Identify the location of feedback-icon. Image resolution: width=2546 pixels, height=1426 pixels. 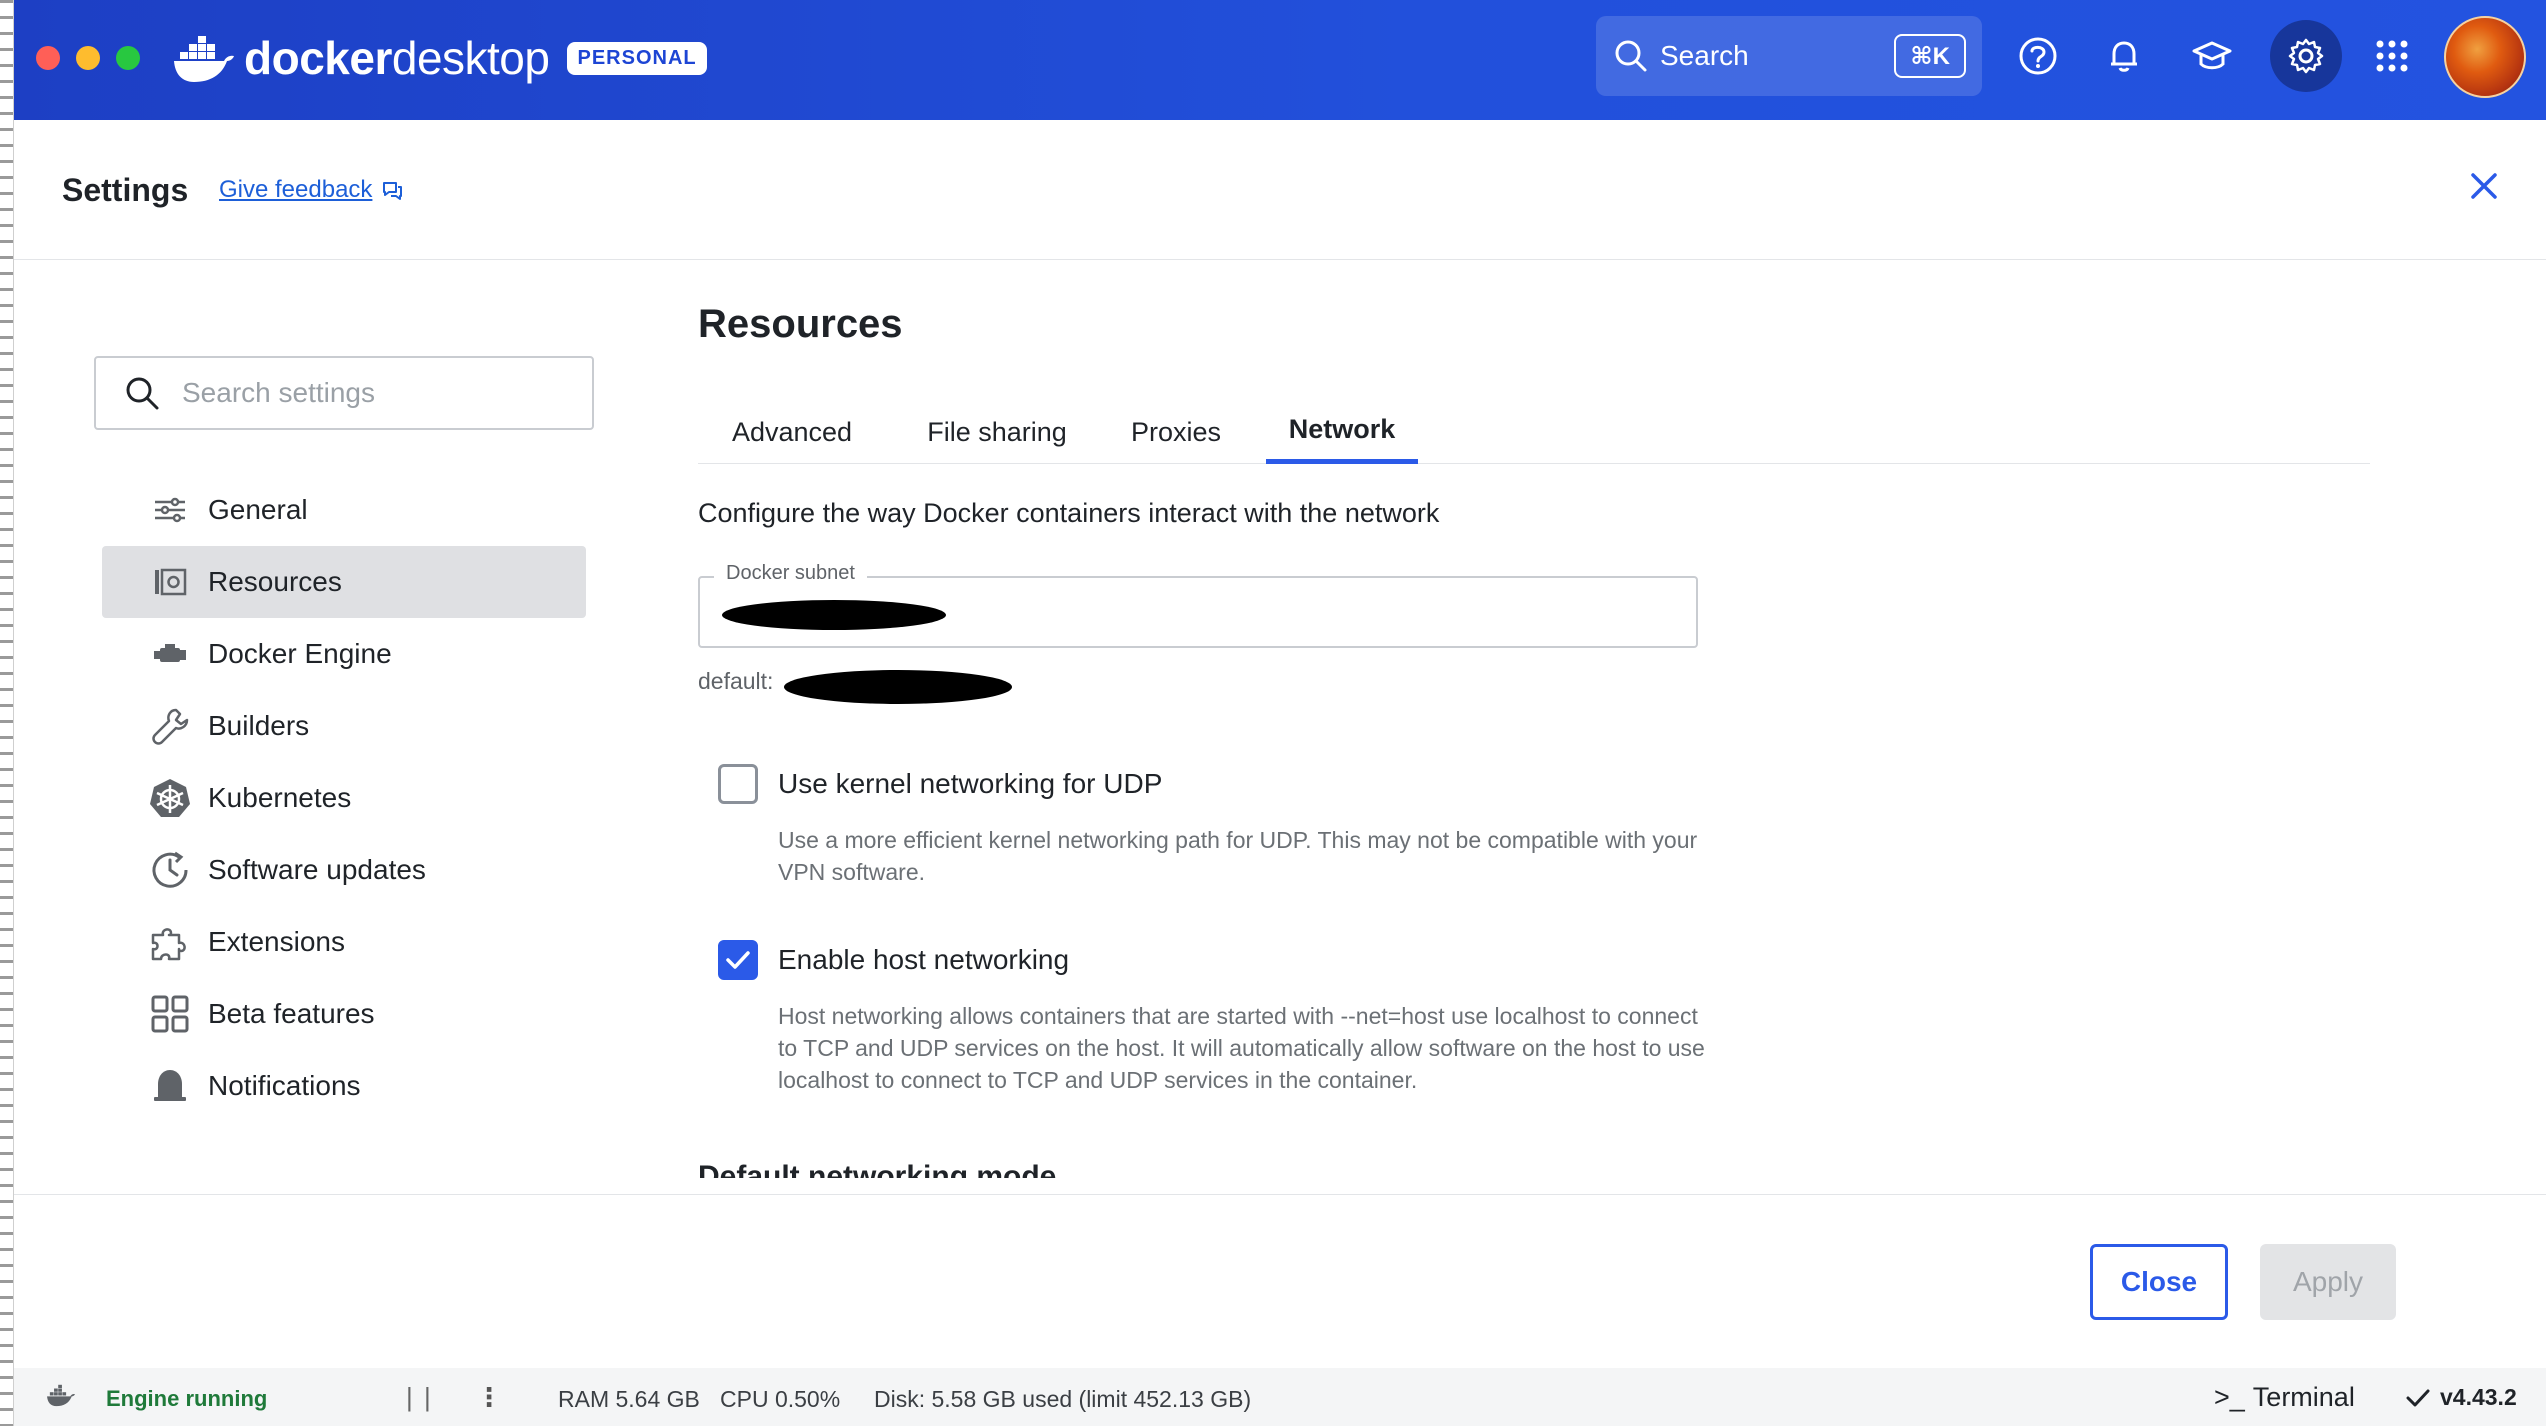
(393, 191).